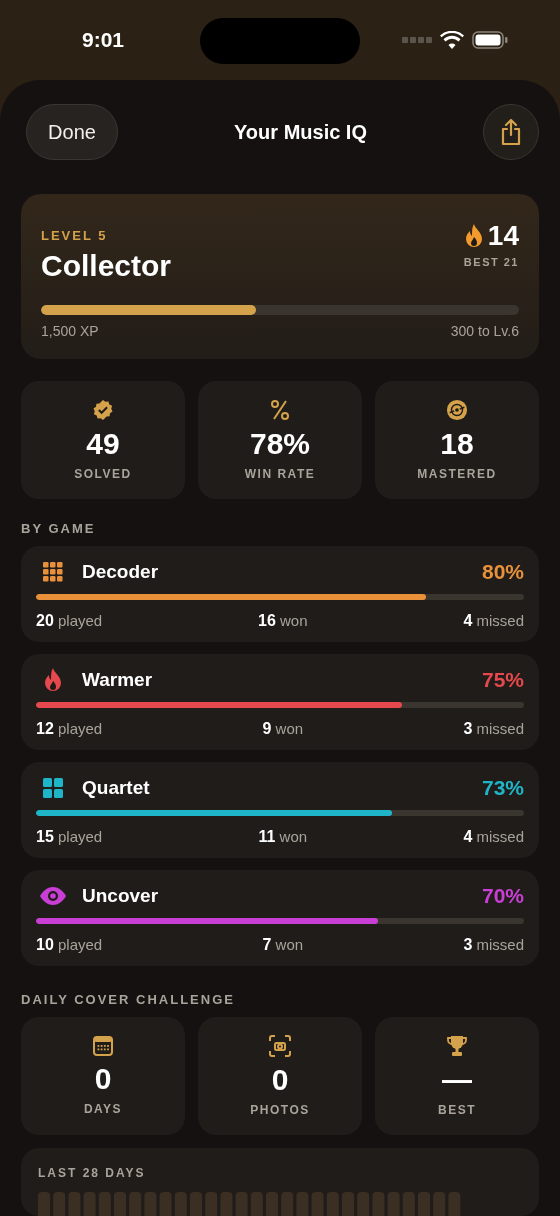  Describe the element at coordinates (503, 236) in the screenshot. I see `streak-count: 14` at that location.